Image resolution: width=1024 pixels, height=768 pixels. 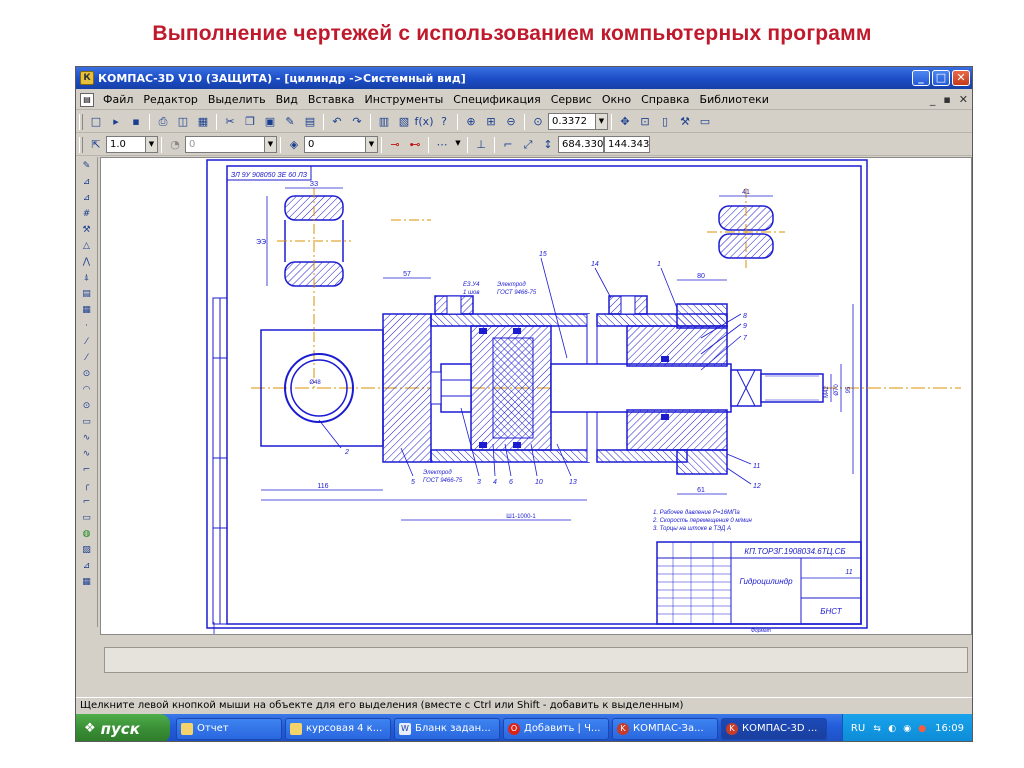 What do you see at coordinates (665, 99) in the screenshot?
I see `menu-help: Справка` at bounding box center [665, 99].